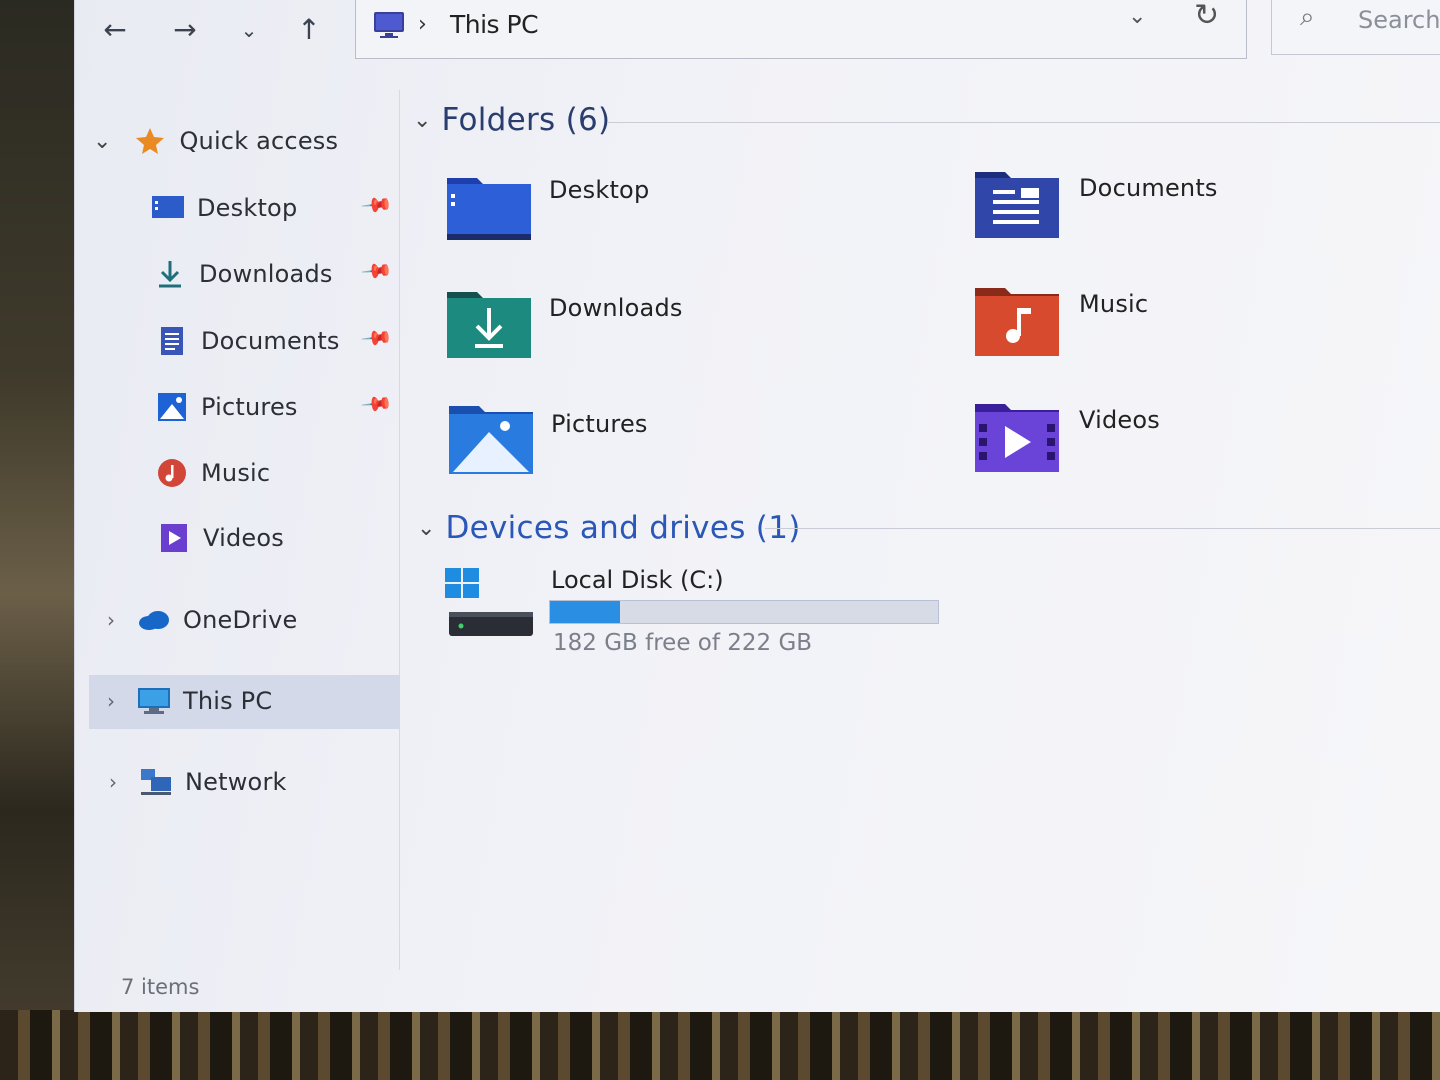  I want to click on folder-label: Downloads, so click(616, 308).